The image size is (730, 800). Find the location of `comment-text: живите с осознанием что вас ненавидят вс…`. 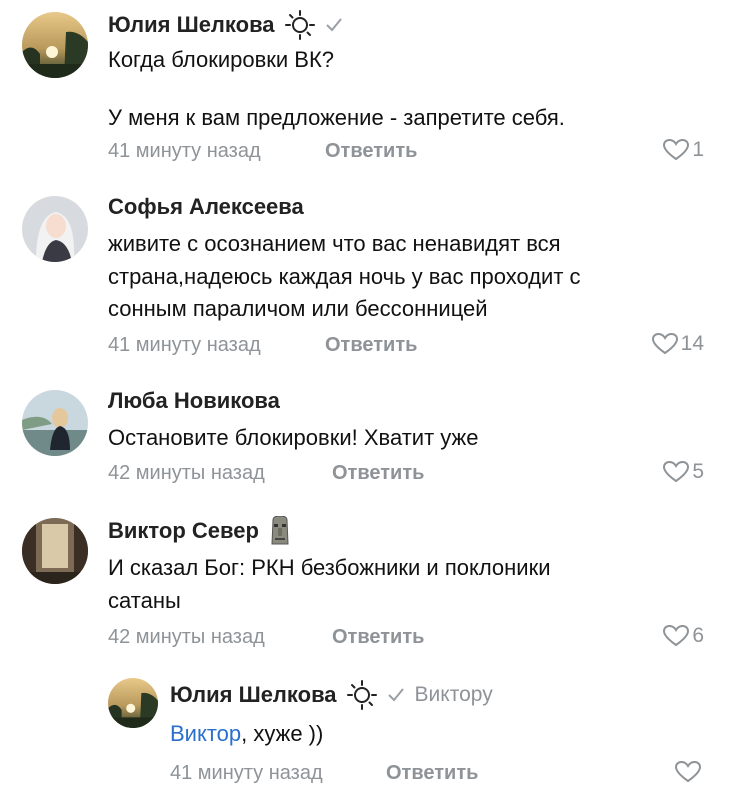

comment-text: живите с осознанием что вас ненавидят вс… is located at coordinates (334, 243).